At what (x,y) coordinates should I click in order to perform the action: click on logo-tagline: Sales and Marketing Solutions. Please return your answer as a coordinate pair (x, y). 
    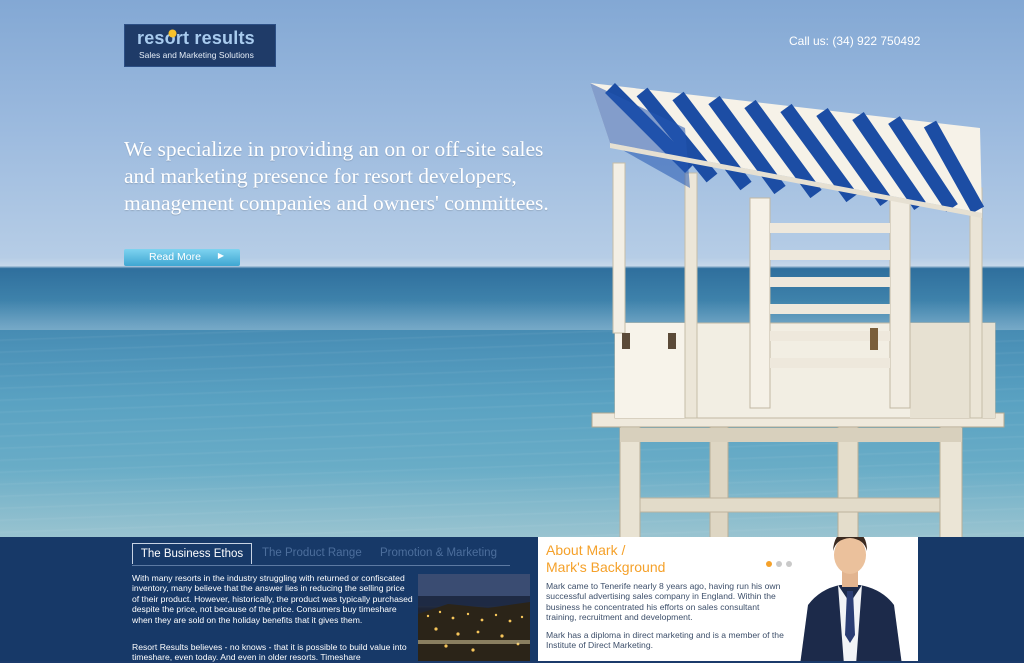
    Looking at the image, I should click on (196, 55).